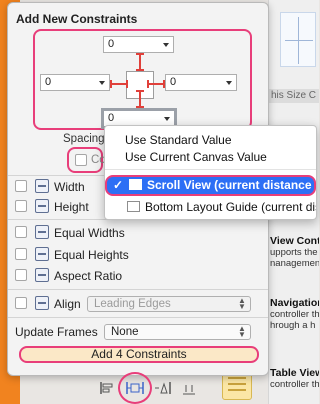 Image resolution: width=320 pixels, height=404 pixels. What do you see at coordinates (42, 186) in the screenshot?
I see `width-icon` at bounding box center [42, 186].